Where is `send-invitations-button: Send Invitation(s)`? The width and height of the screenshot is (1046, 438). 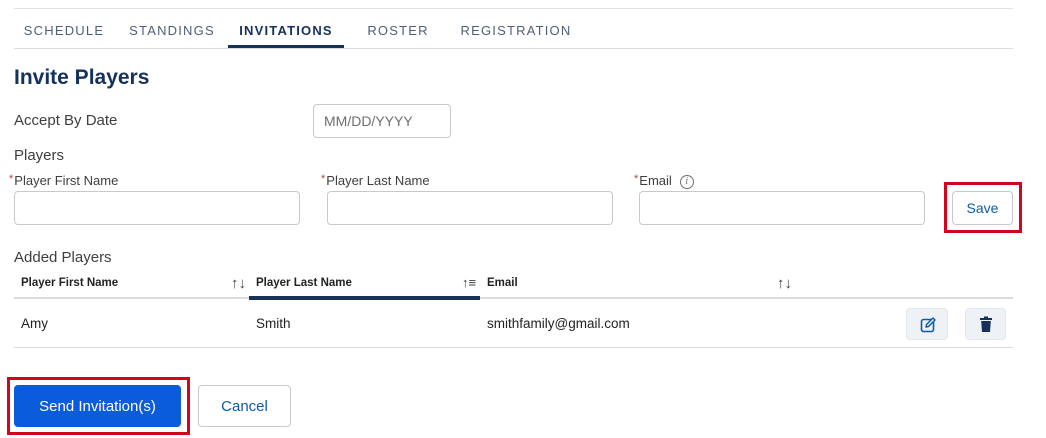
send-invitations-button: Send Invitation(s) is located at coordinates (97, 406).